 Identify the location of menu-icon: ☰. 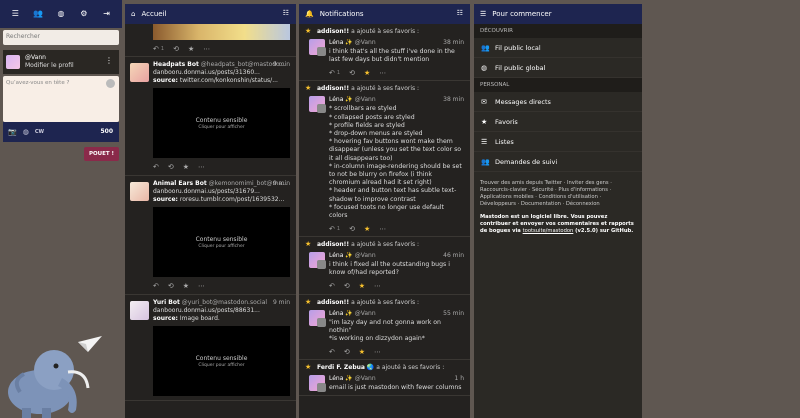
(15, 14).